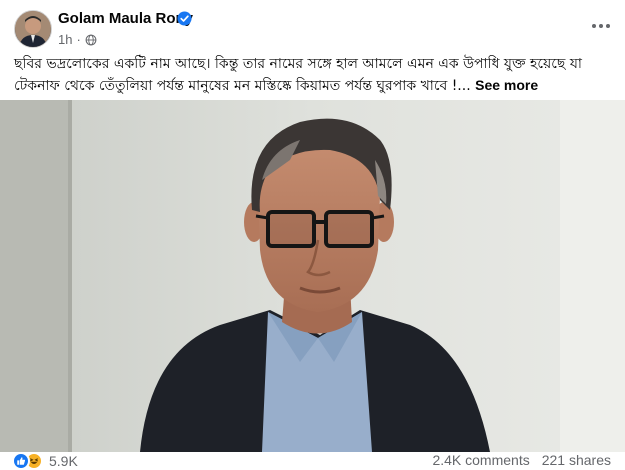 The width and height of the screenshot is (625, 470). What do you see at coordinates (312, 25) in the screenshot?
I see `post-header: Golam Maula Rony 1h ·` at bounding box center [312, 25].